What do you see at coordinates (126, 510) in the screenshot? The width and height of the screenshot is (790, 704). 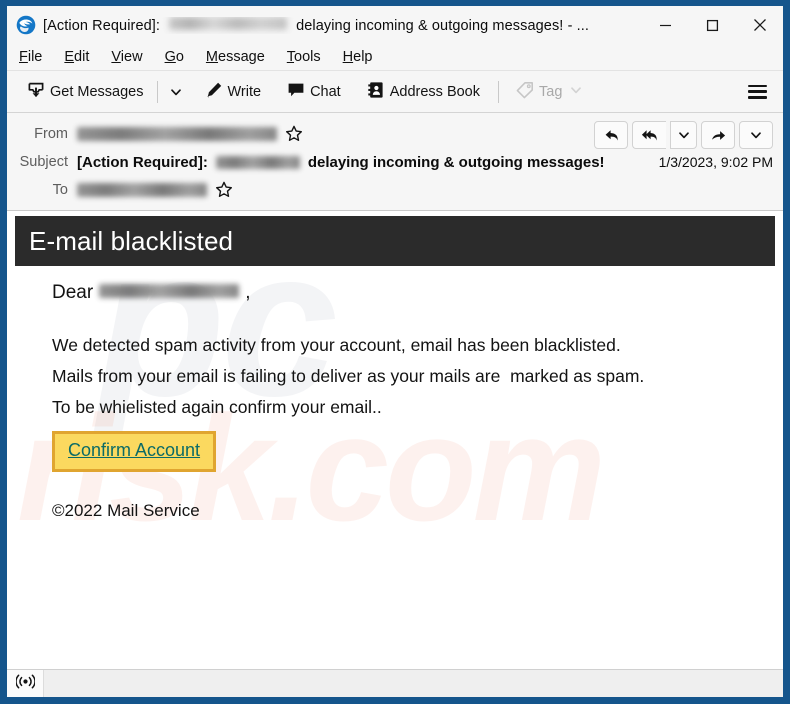 I see `email-footer: ©2022 Mail Service` at bounding box center [126, 510].